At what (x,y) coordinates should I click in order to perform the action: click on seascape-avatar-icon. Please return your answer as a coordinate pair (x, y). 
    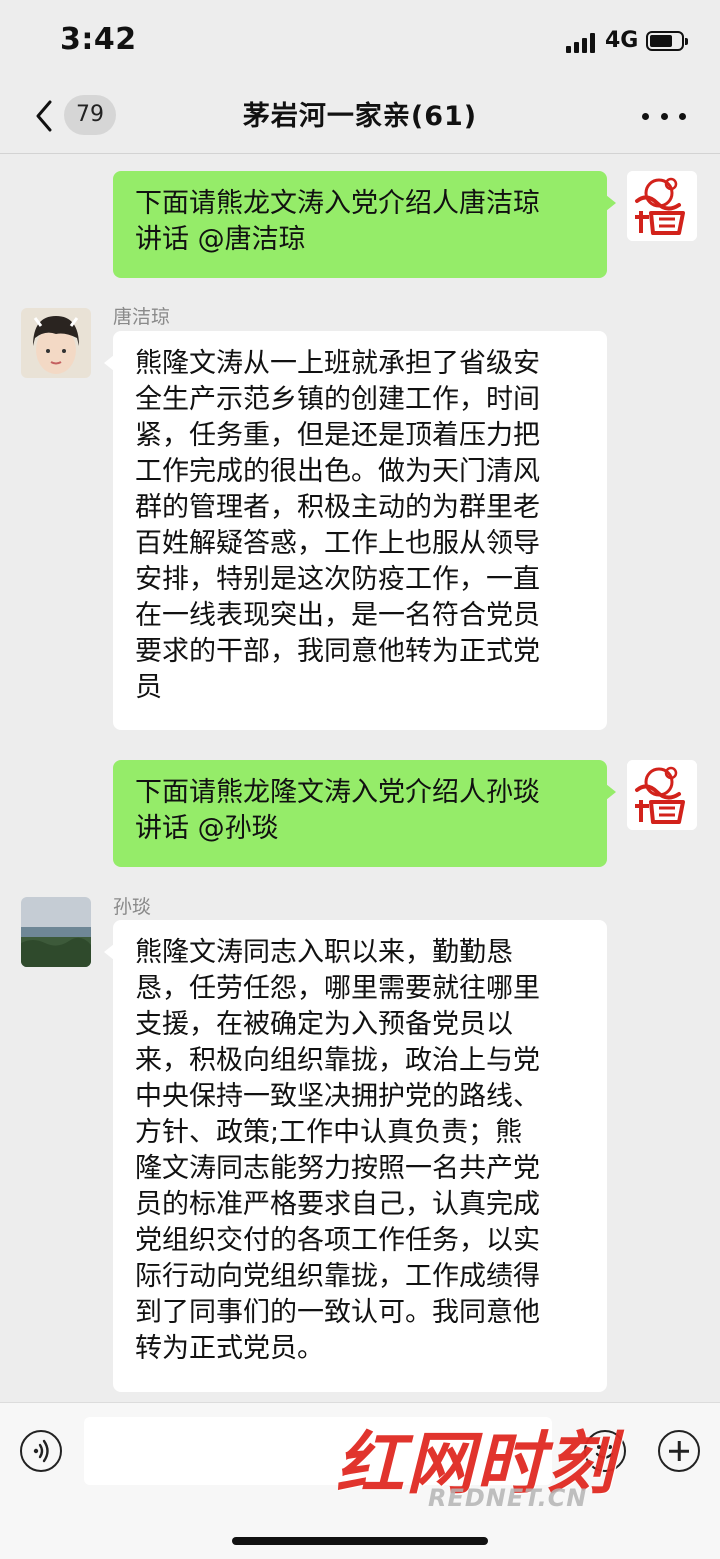
    Looking at the image, I should click on (56, 932).